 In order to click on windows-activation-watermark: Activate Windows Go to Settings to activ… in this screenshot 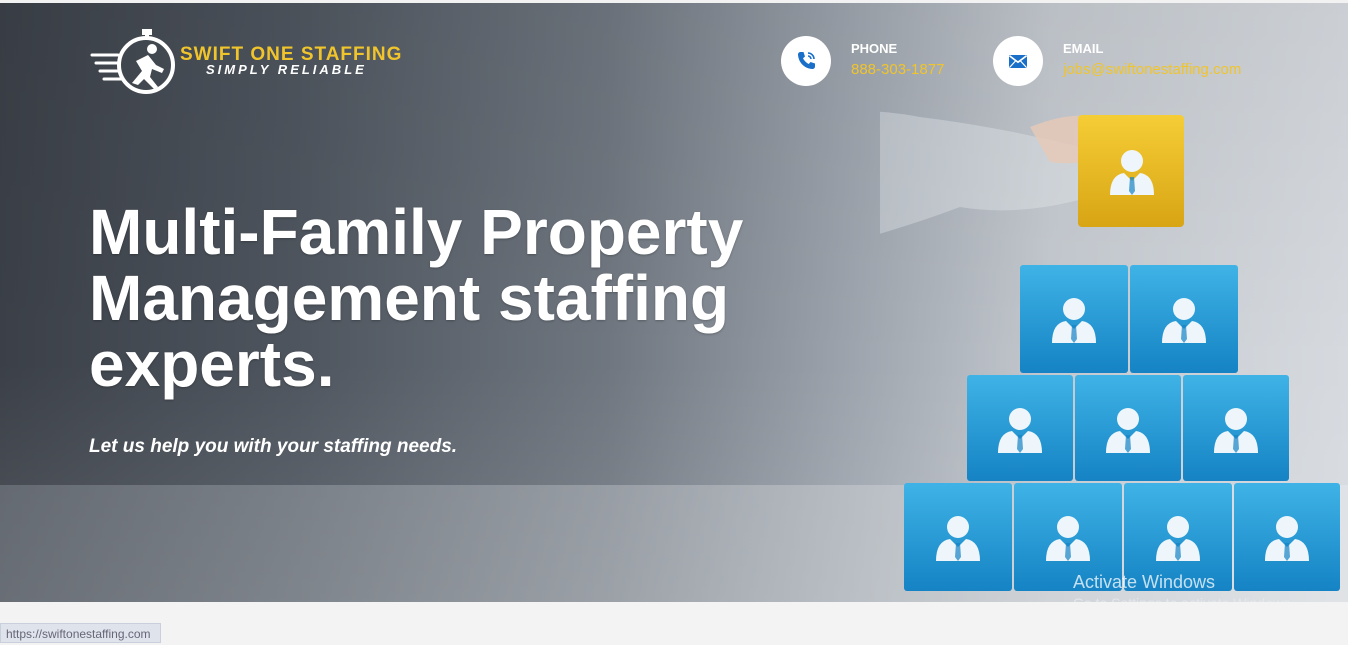, I will do `click(1183, 586)`.